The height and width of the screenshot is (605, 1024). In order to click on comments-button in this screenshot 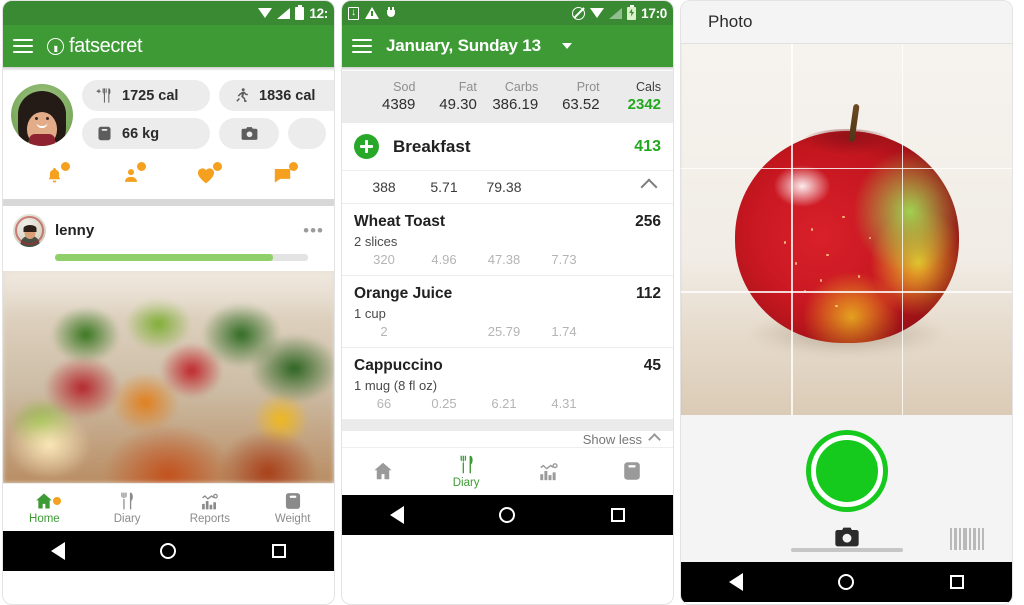, I will do `click(282, 174)`.